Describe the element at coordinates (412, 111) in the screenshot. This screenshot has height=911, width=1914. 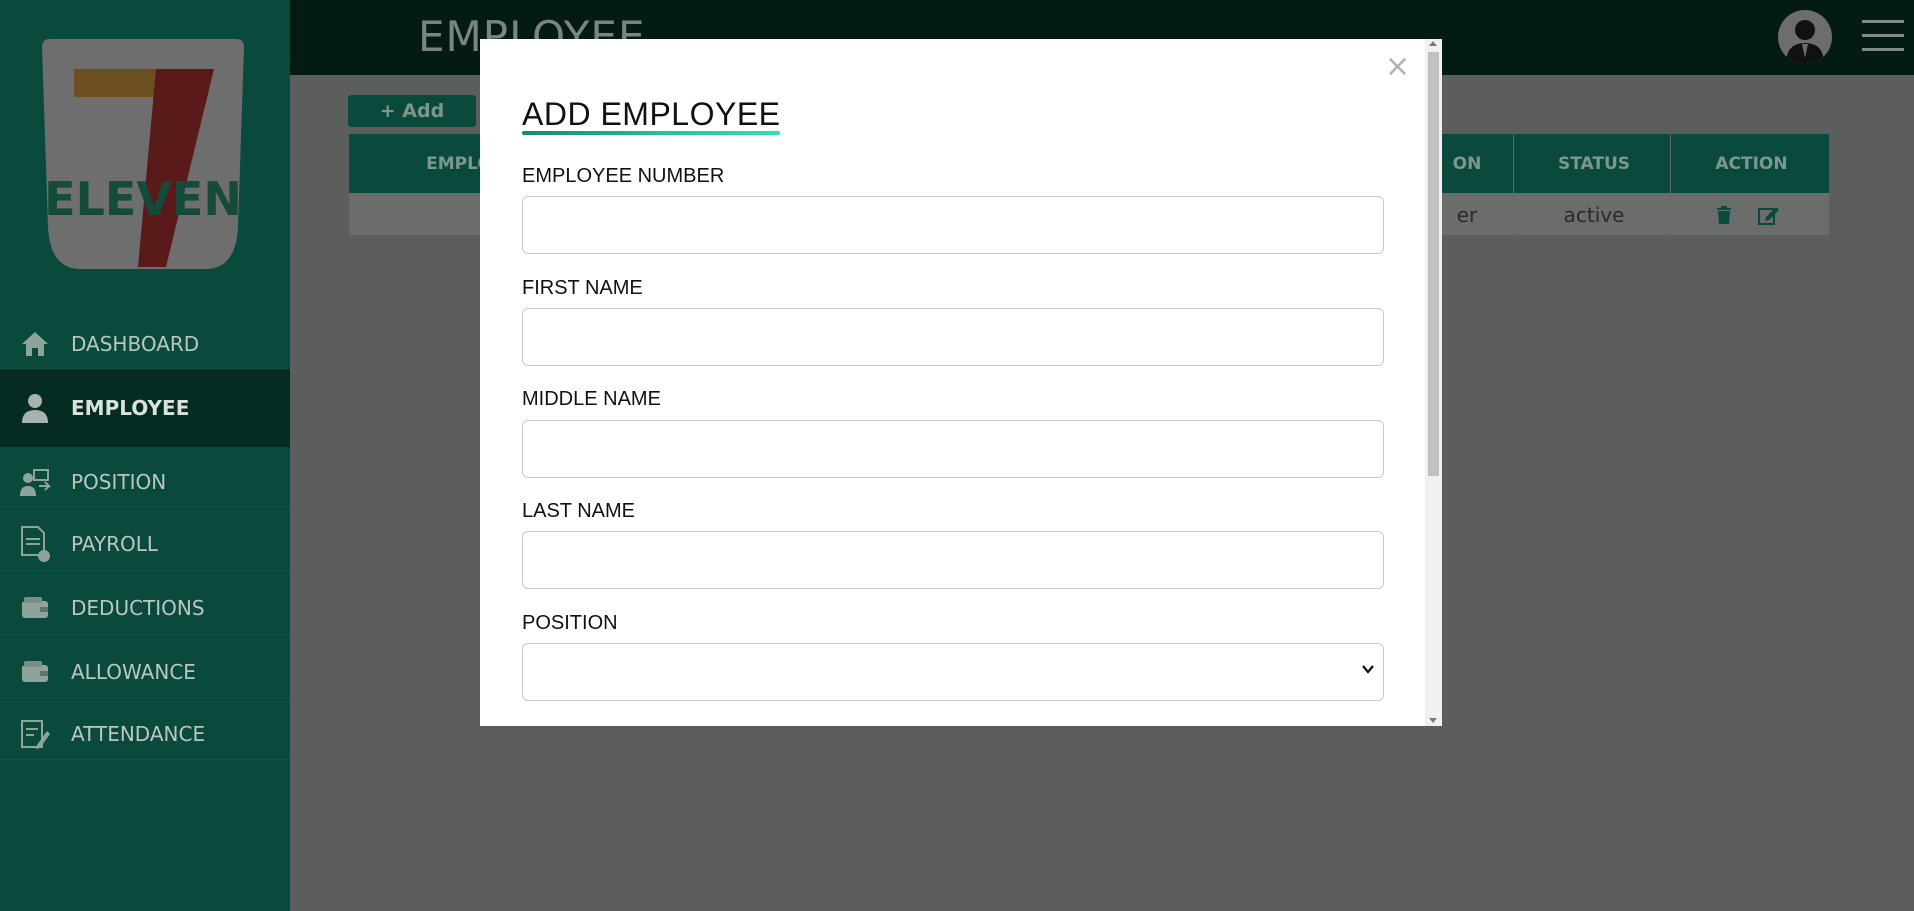
I see `add-employee-button: + Add` at that location.